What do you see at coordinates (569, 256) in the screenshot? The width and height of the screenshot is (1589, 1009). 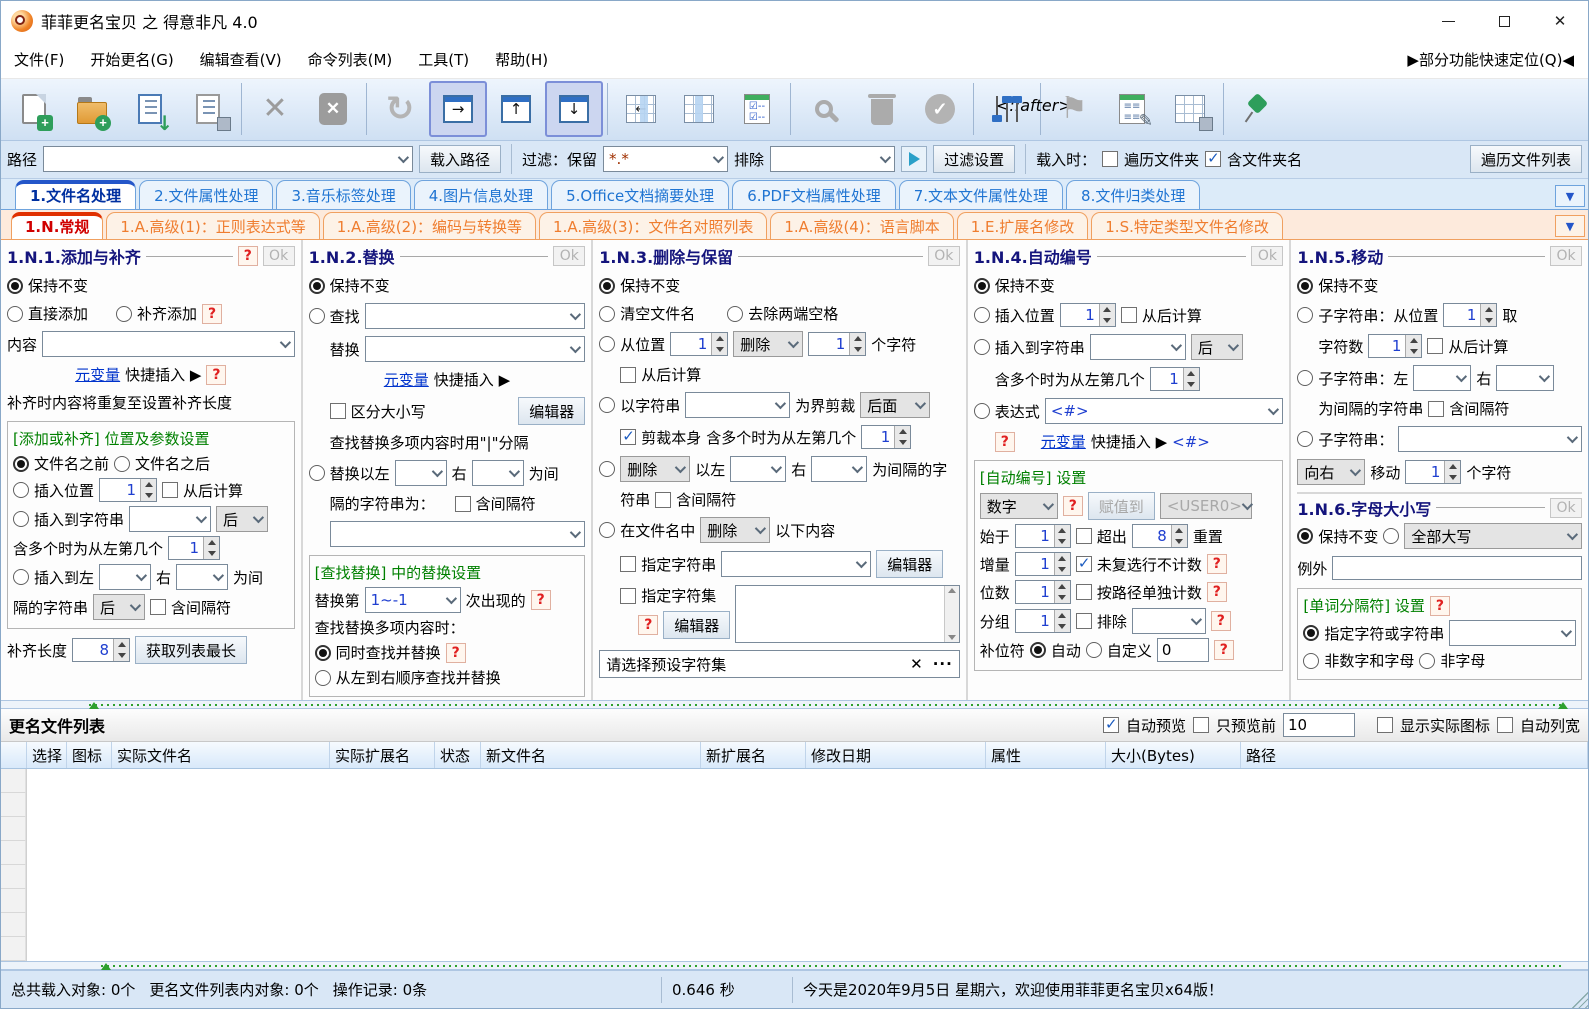 I see `panel2-ok-button: Ok` at bounding box center [569, 256].